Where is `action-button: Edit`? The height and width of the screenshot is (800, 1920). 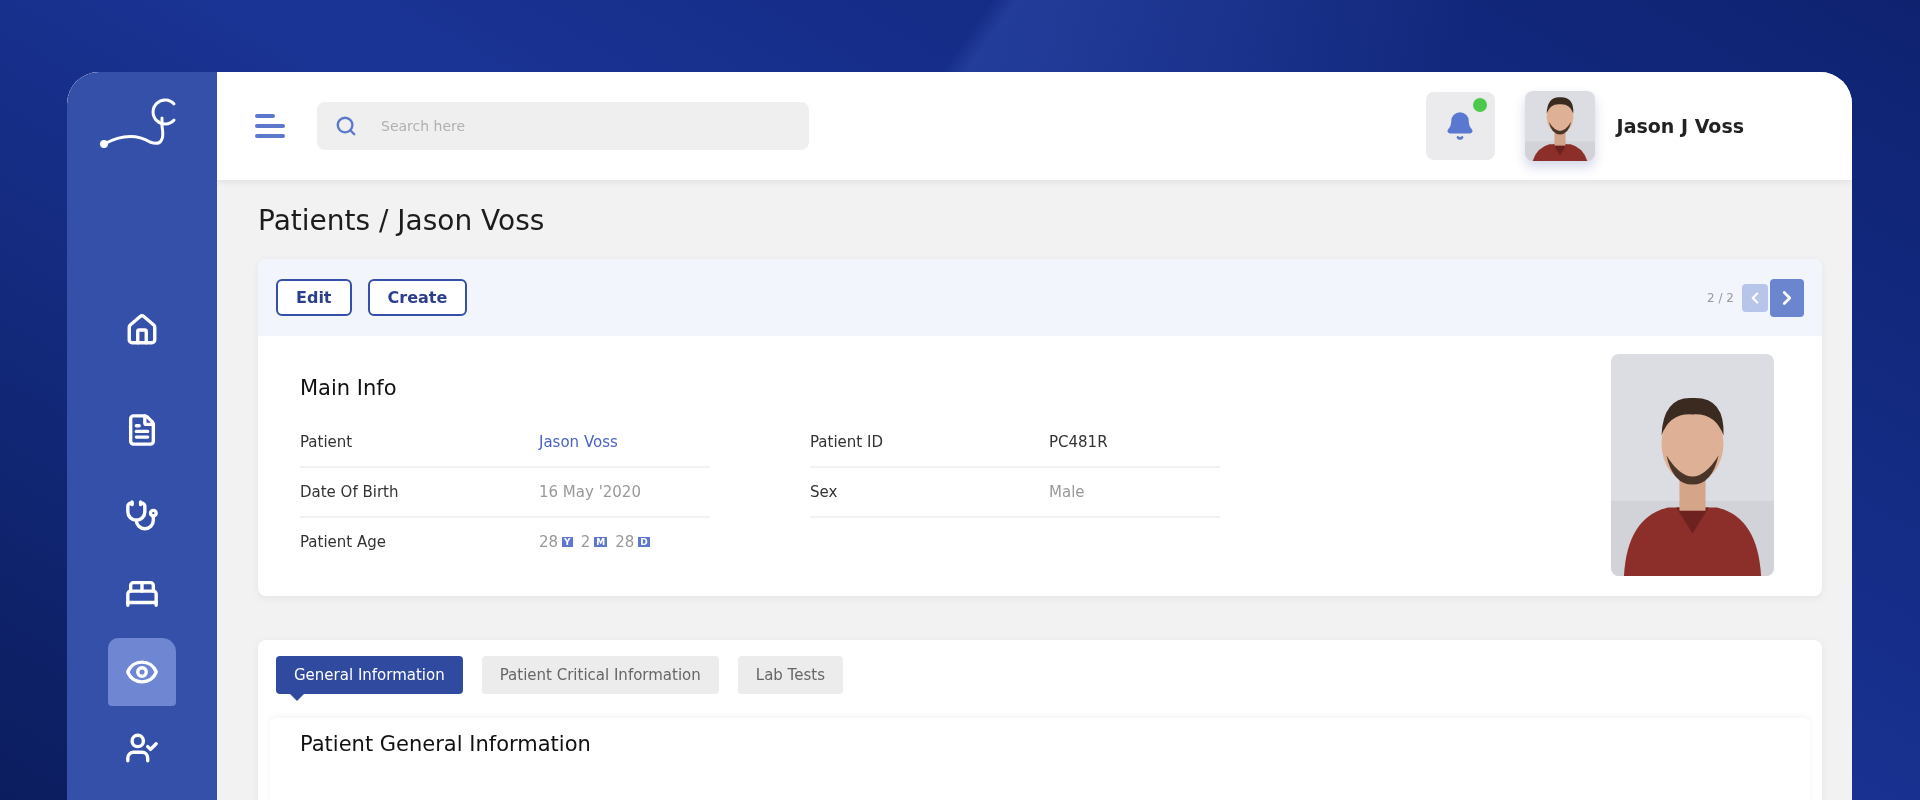
action-button: Edit is located at coordinates (314, 297).